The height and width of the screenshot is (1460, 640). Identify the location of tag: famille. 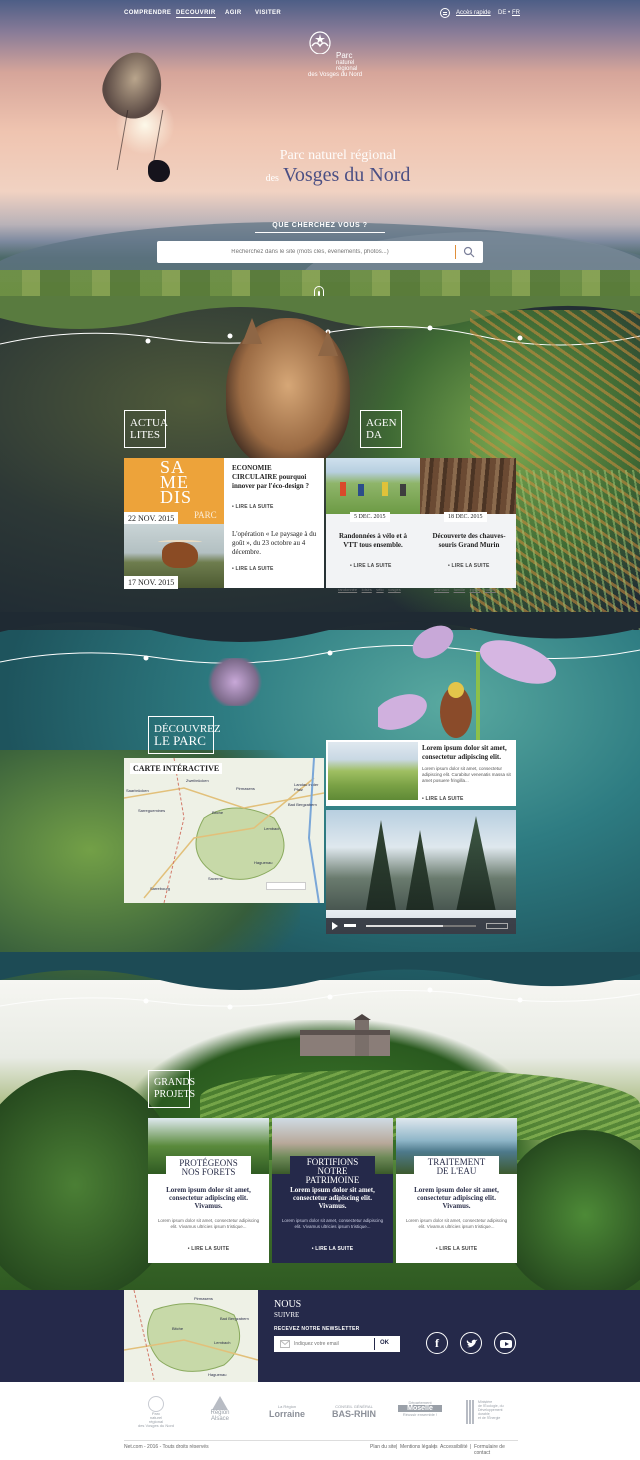
(460, 589).